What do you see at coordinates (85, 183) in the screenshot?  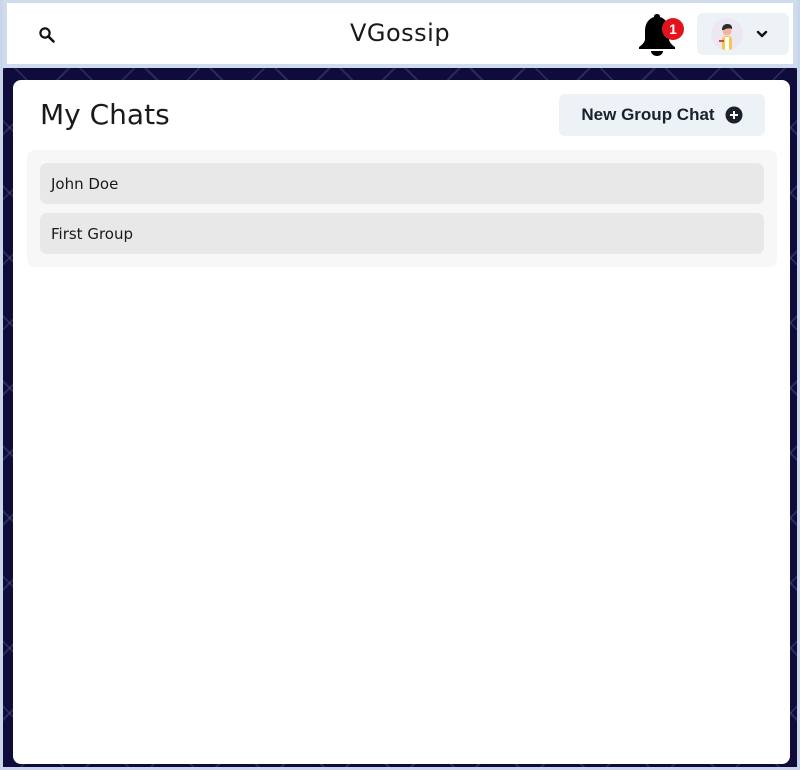 I see `chat-name: John Doe` at bounding box center [85, 183].